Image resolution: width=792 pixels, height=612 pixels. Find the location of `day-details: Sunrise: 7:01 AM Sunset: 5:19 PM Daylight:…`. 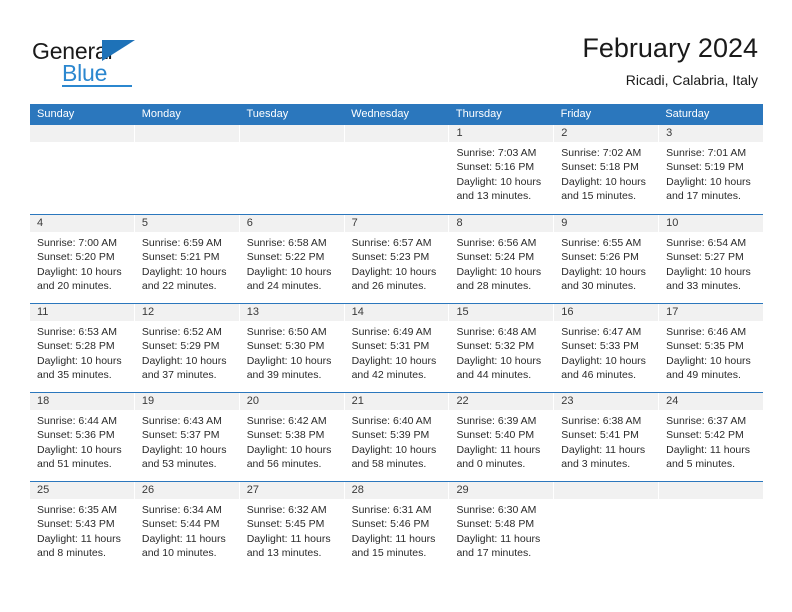

day-details: Sunrise: 7:01 AM Sunset: 5:19 PM Daylight:… is located at coordinates (711, 172).